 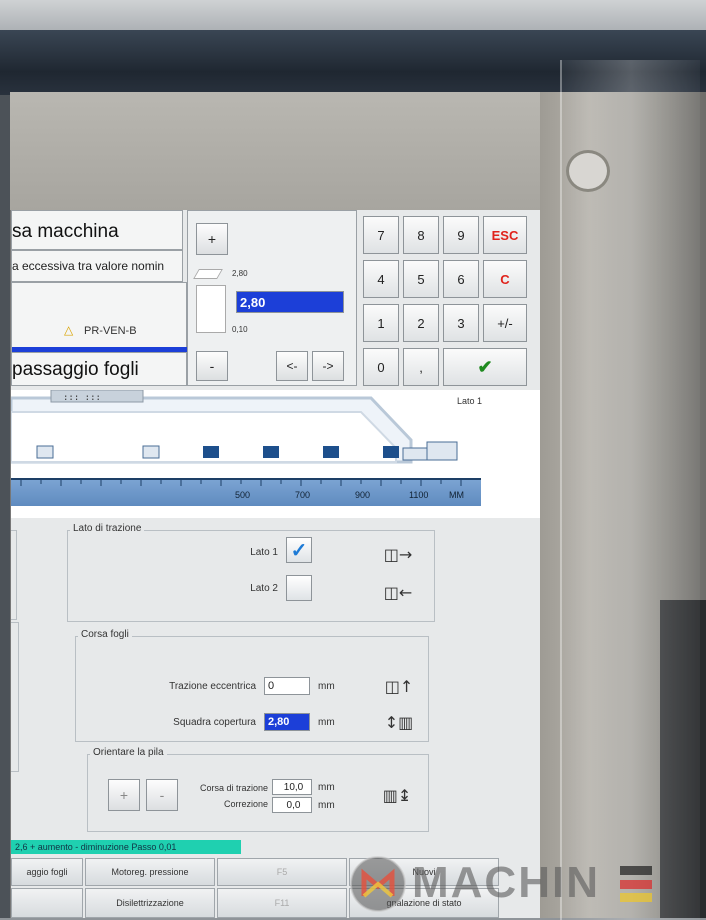 What do you see at coordinates (399, 686) in the screenshot?
I see `eccentric-pull-icon: ◫↑` at bounding box center [399, 686].